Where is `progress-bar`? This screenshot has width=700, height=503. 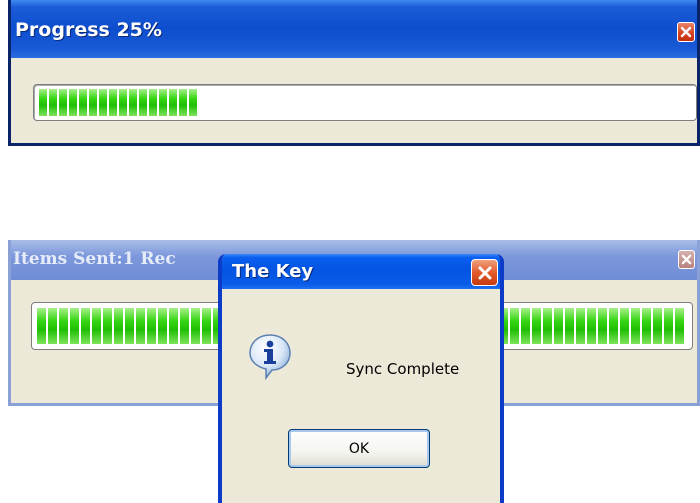 progress-bar is located at coordinates (365, 102).